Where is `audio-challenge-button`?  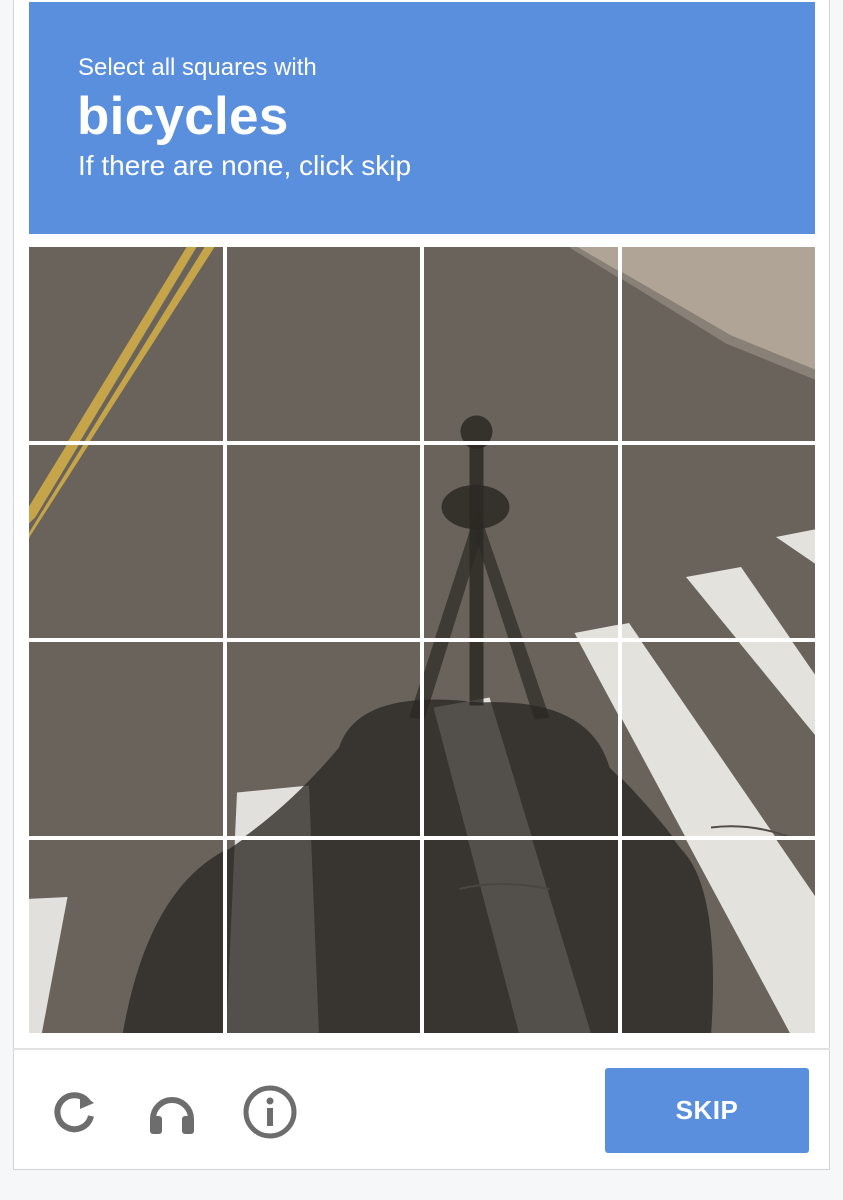 audio-challenge-button is located at coordinates (172, 1112).